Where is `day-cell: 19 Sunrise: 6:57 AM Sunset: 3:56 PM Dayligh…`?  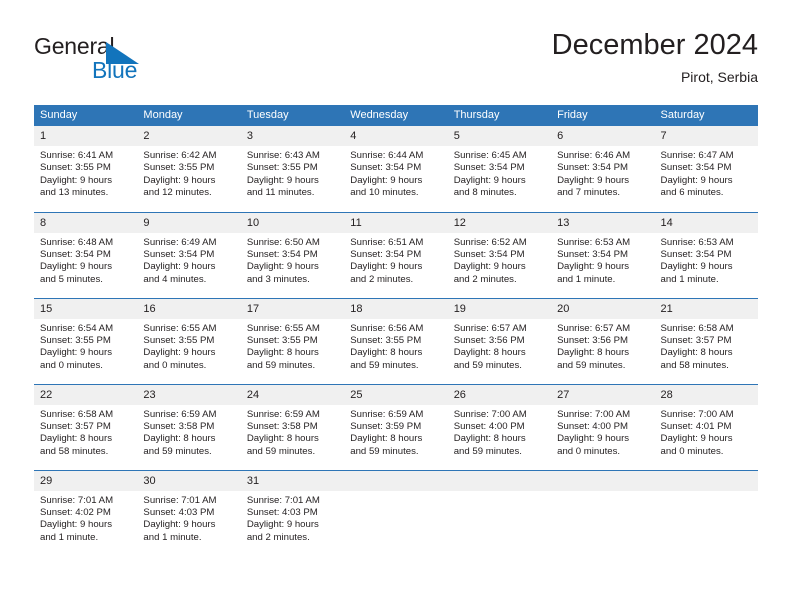
day-cell: 19 Sunrise: 6:57 AM Sunset: 3:56 PM Dayligh… is located at coordinates (499, 340).